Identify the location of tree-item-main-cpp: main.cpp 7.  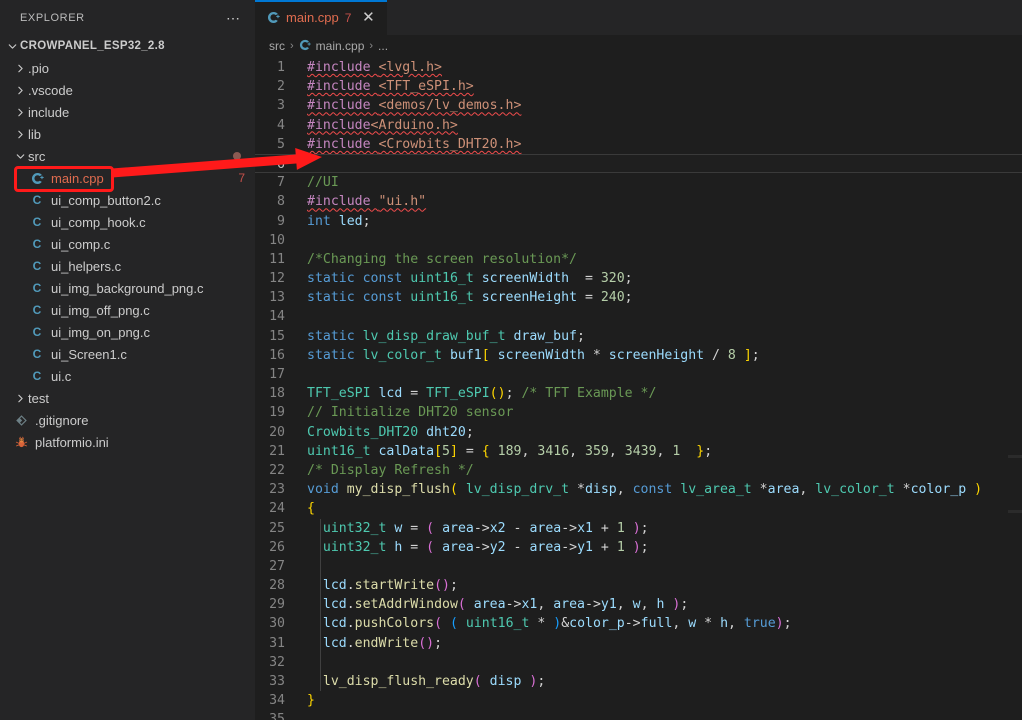
(127, 178).